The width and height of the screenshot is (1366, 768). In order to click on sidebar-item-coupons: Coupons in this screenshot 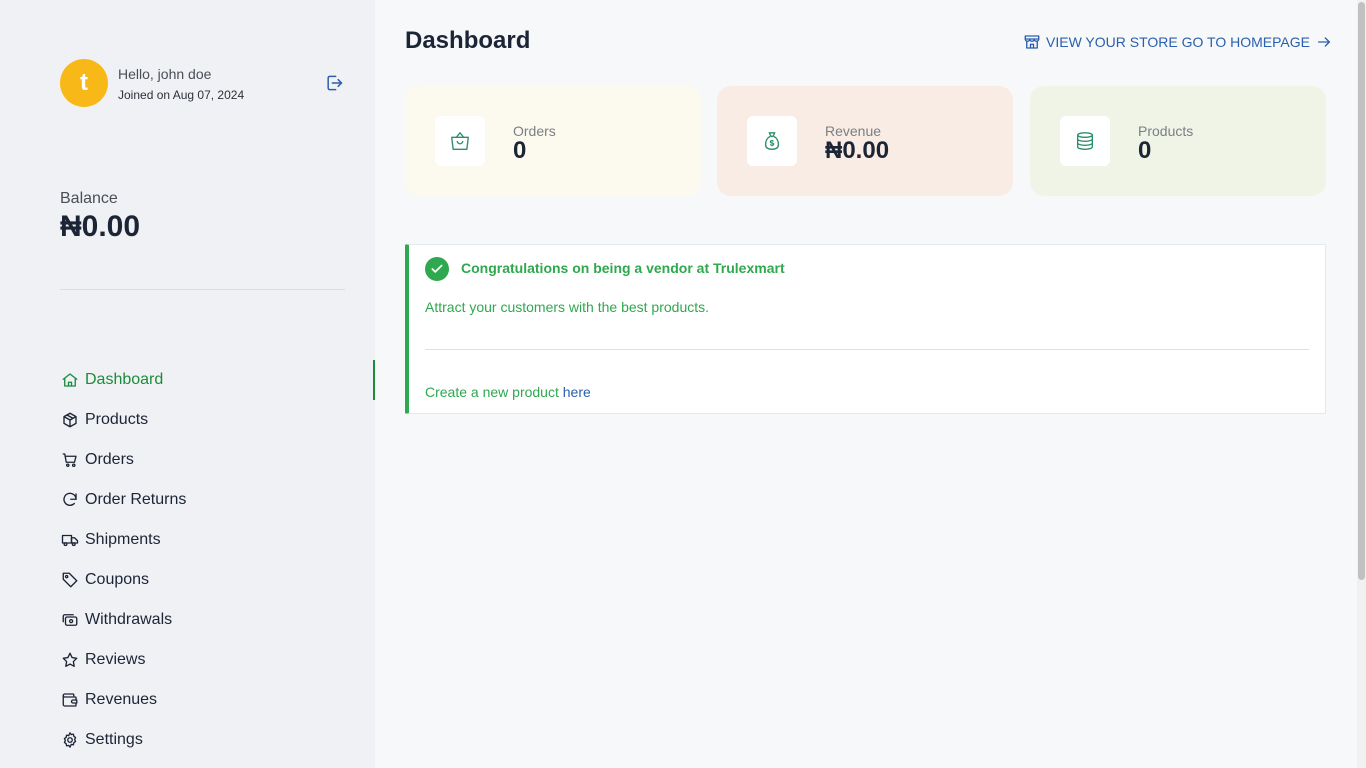, I will do `click(217, 580)`.